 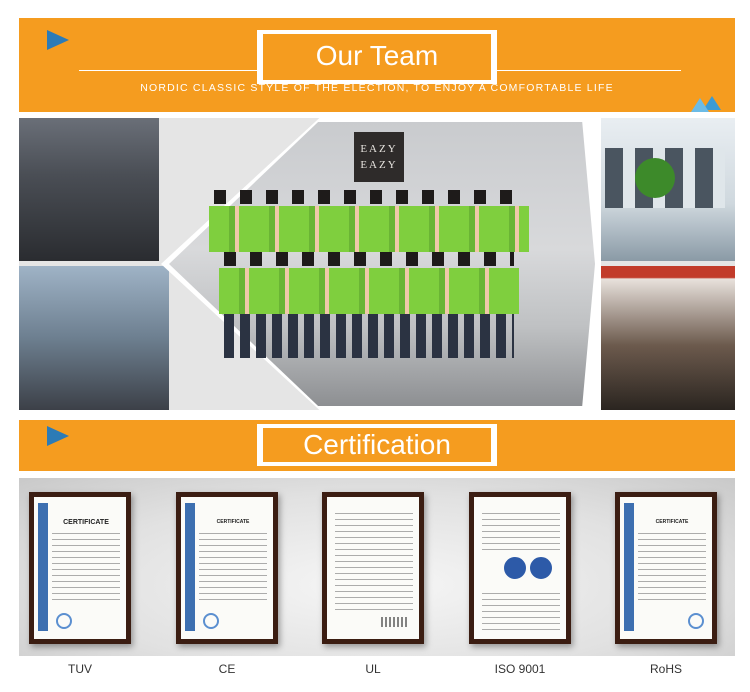 I want to click on group-back-row-heads, so click(x=369, y=197).